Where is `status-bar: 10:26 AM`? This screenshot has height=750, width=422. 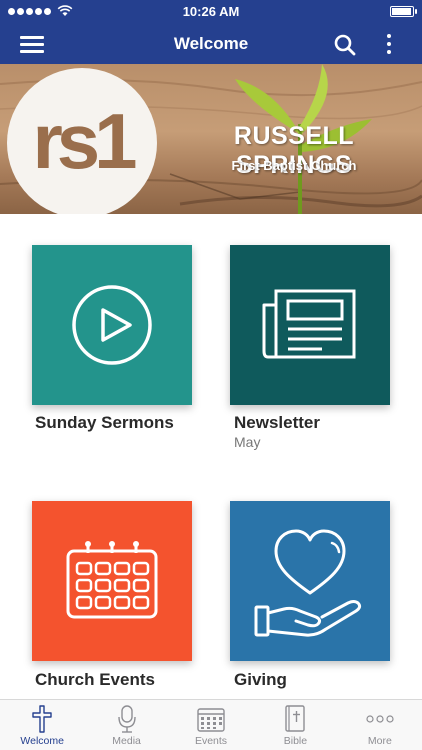
status-bar: 10:26 AM is located at coordinates (211, 12).